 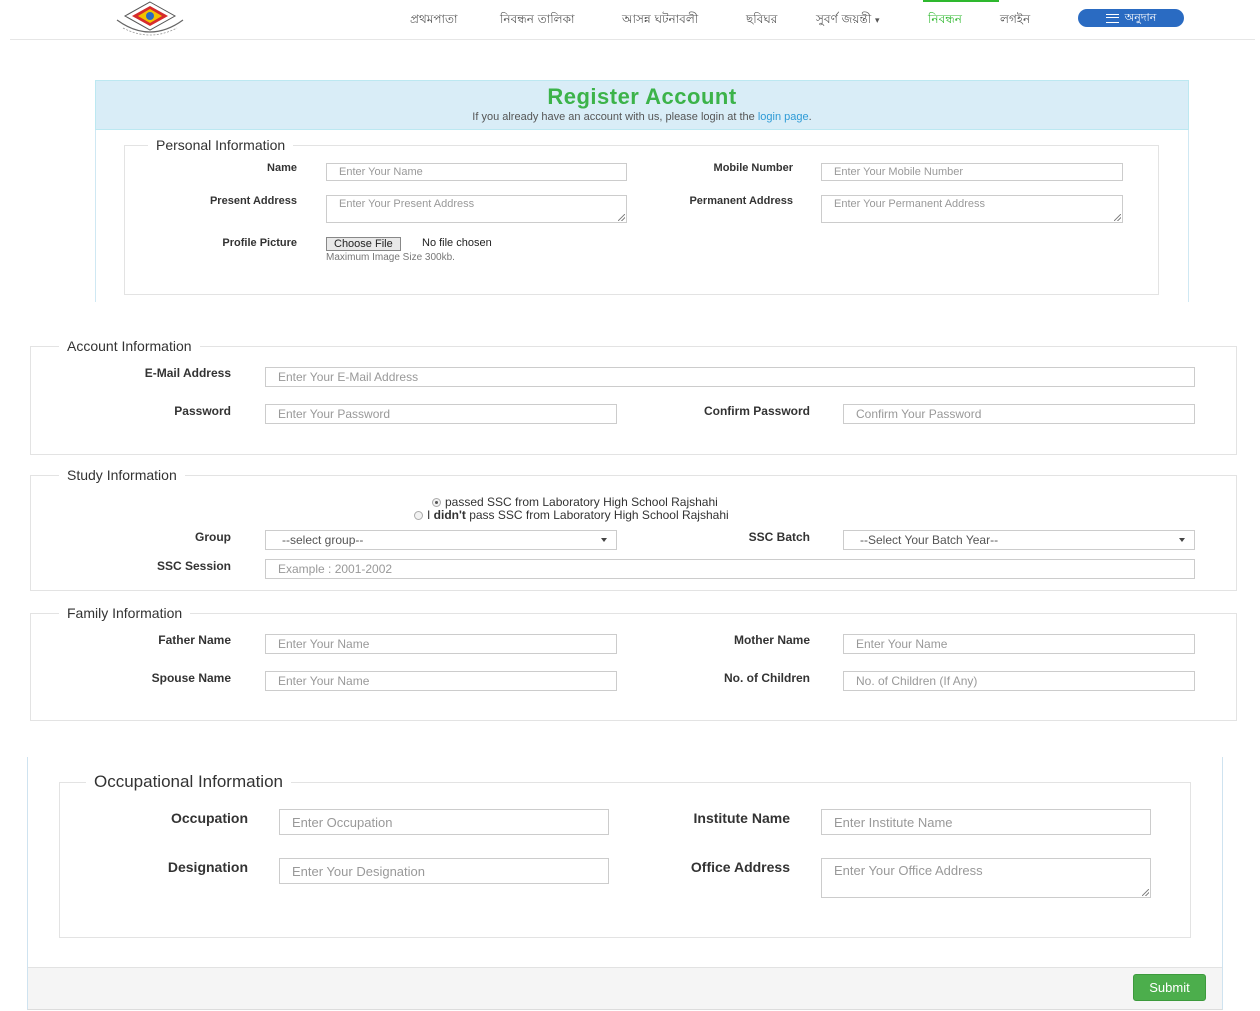 I want to click on radio-not-prefix: I, so click(x=430, y=515).